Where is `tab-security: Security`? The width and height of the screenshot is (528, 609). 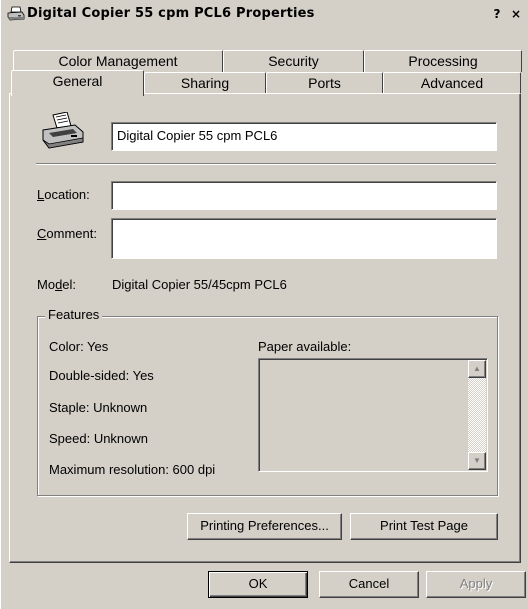
tab-security: Security is located at coordinates (293, 61).